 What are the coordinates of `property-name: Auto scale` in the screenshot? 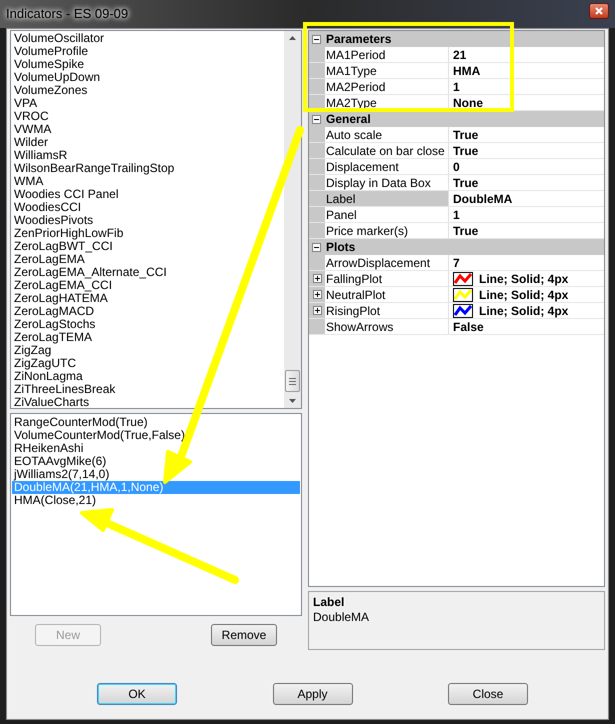 It's located at (387, 134).